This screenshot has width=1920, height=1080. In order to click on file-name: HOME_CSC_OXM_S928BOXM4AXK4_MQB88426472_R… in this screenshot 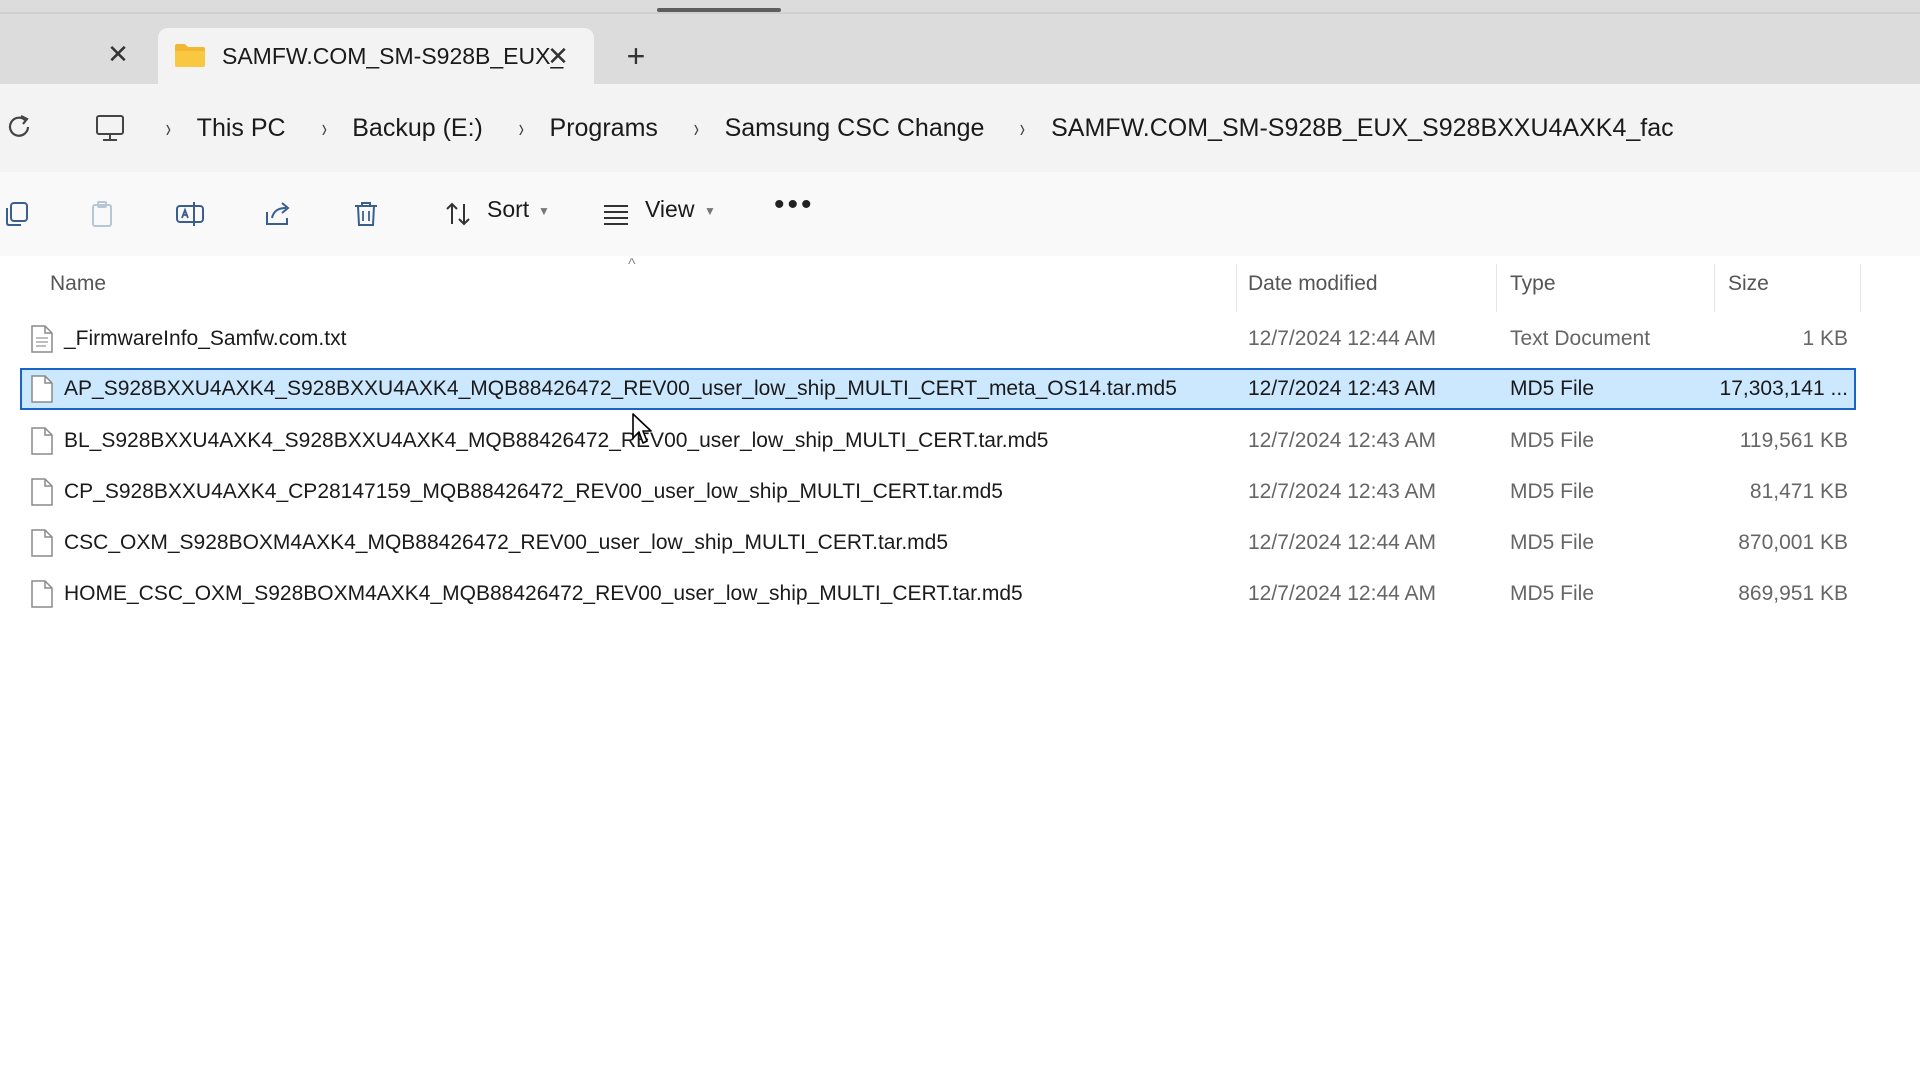, I will do `click(543, 593)`.